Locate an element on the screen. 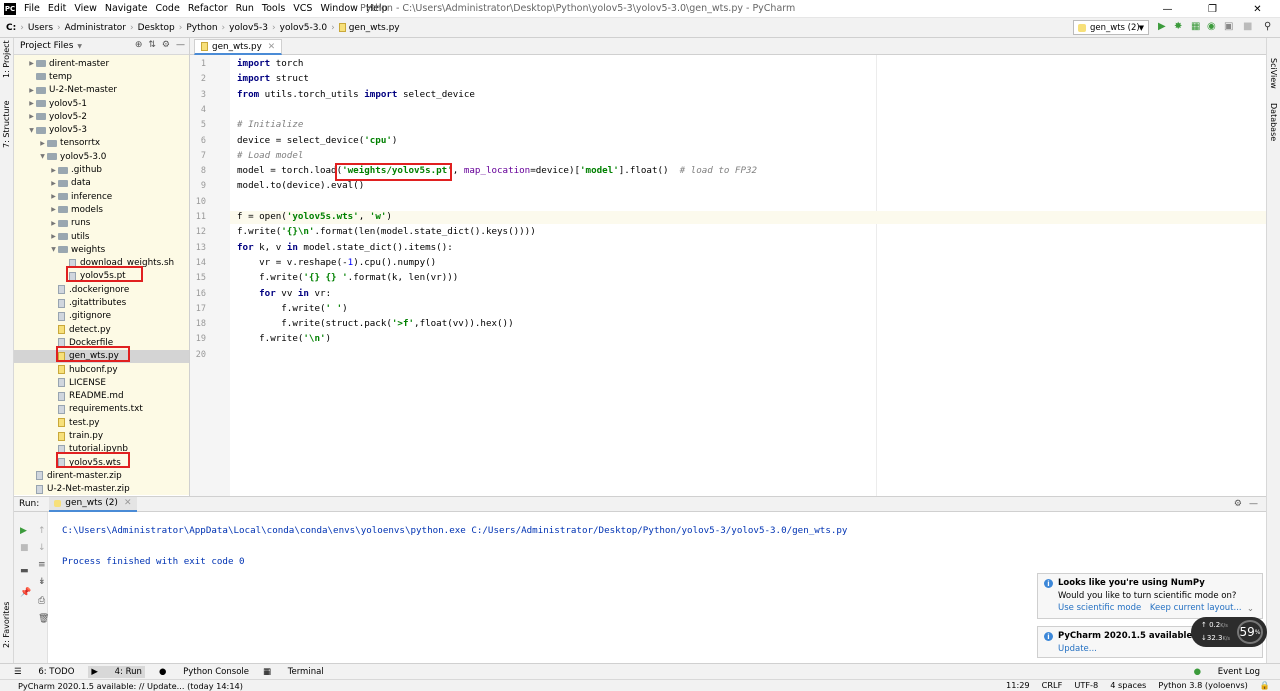  line-separator: CRLF is located at coordinates (1052, 685).